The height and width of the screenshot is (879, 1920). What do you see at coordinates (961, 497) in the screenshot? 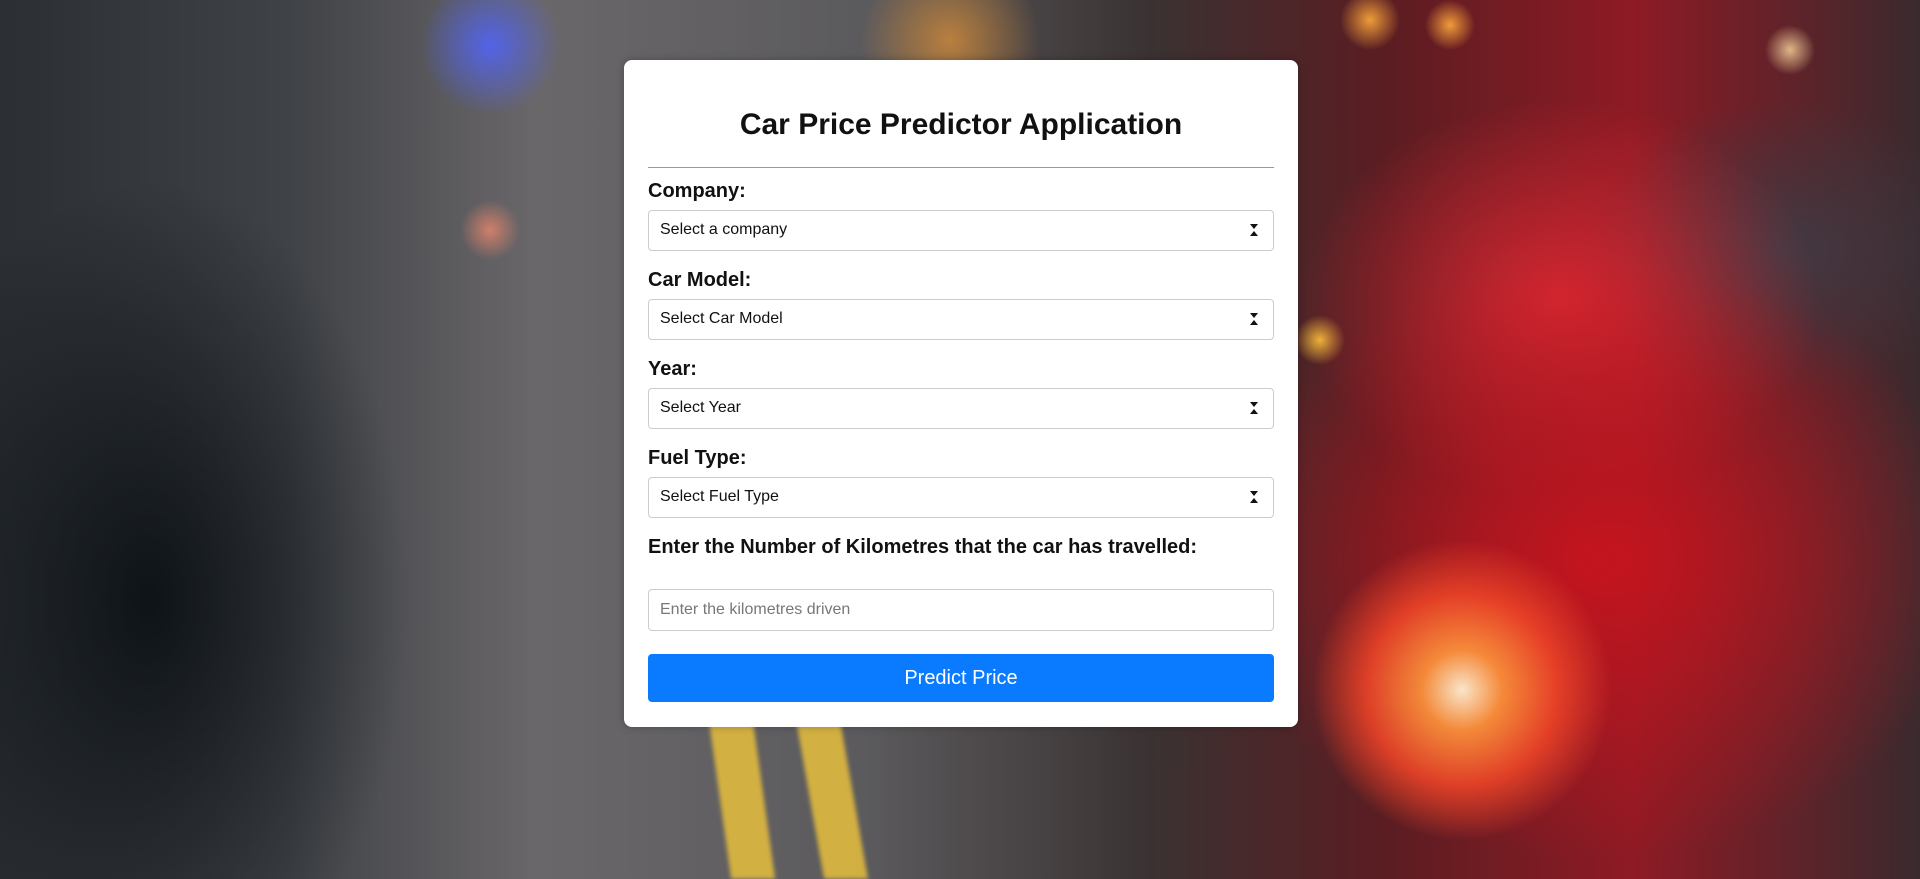
I see `fuel-type-select: Select Fuel Type` at bounding box center [961, 497].